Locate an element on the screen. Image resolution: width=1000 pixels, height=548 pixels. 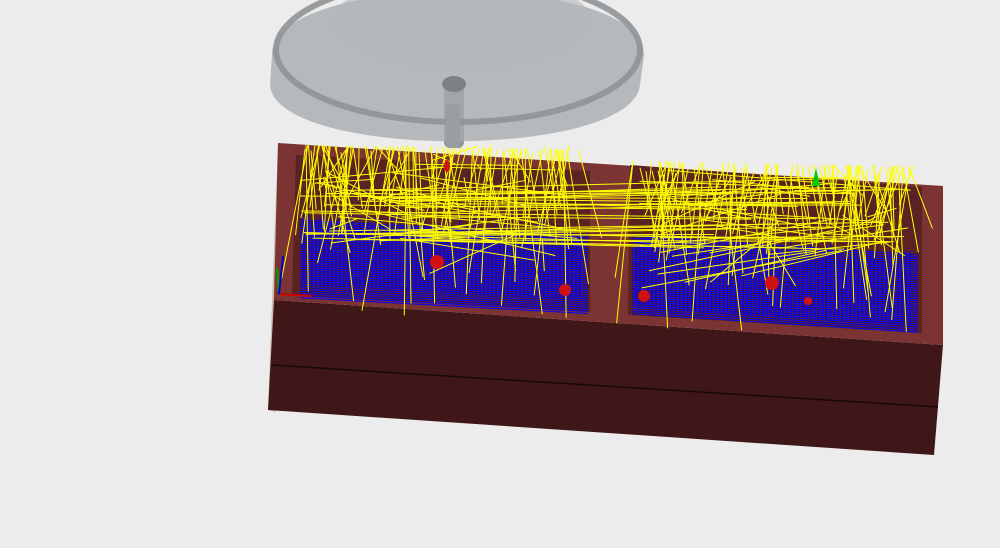
start-marker is located at coordinates (816, 177).